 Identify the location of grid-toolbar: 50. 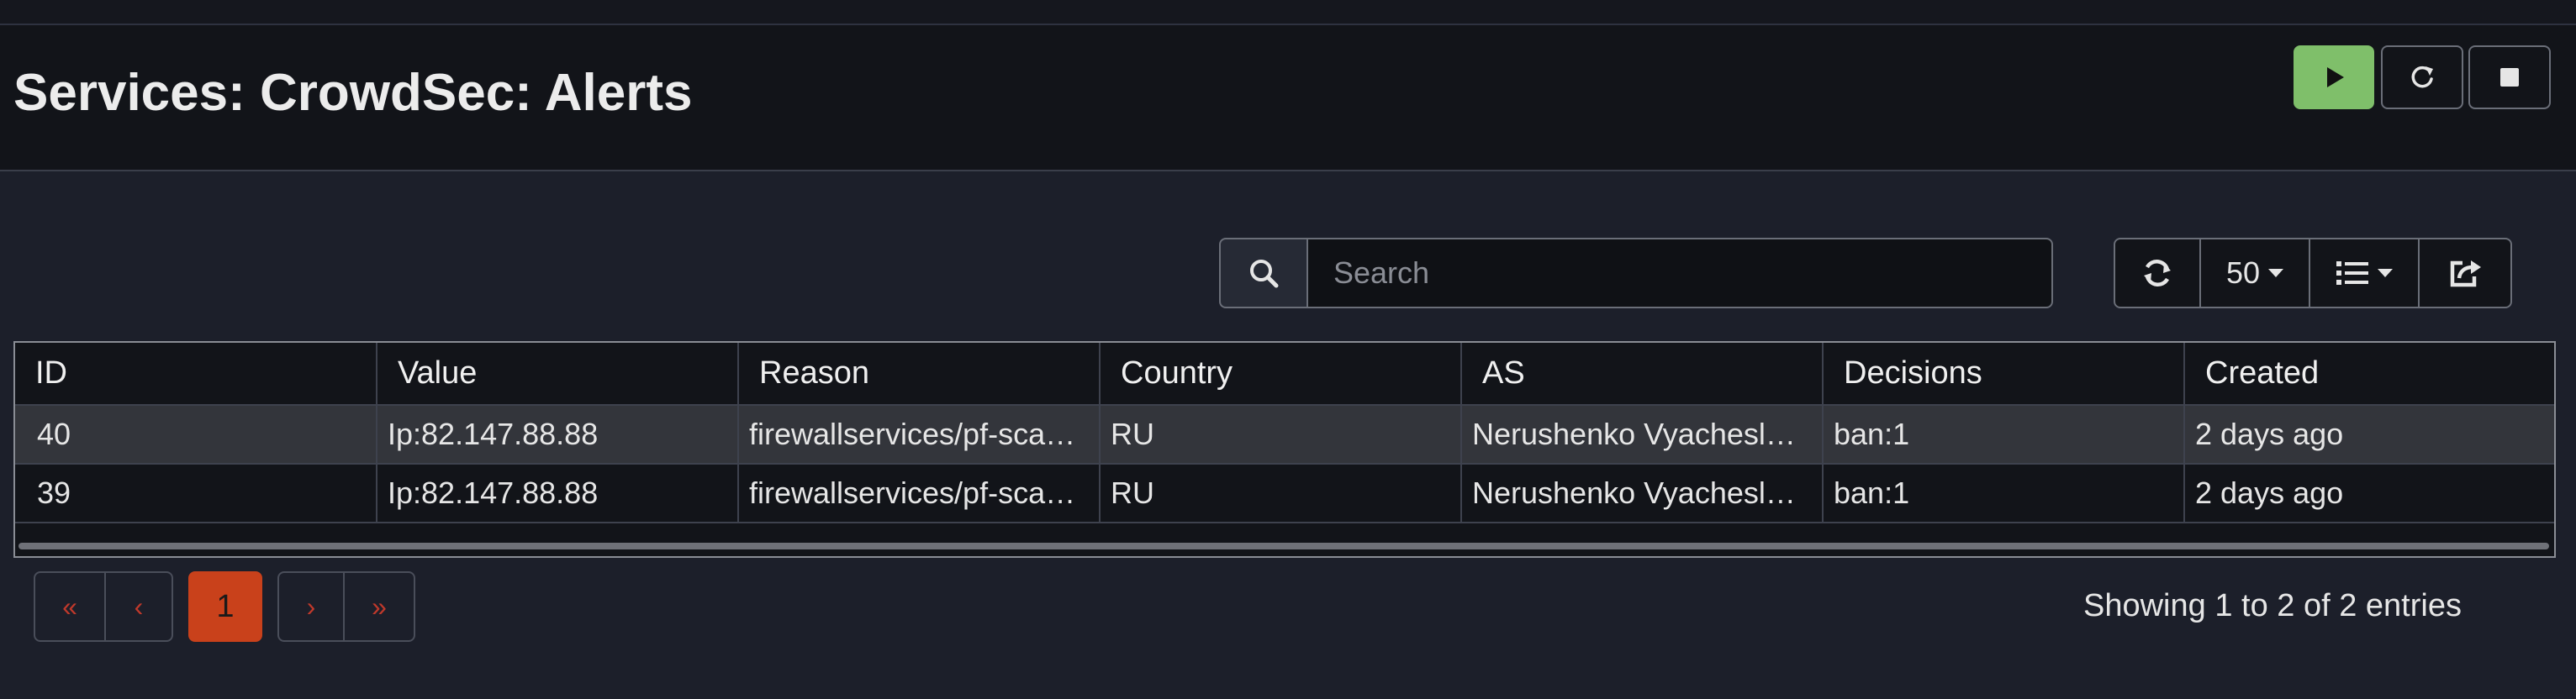
(2313, 273).